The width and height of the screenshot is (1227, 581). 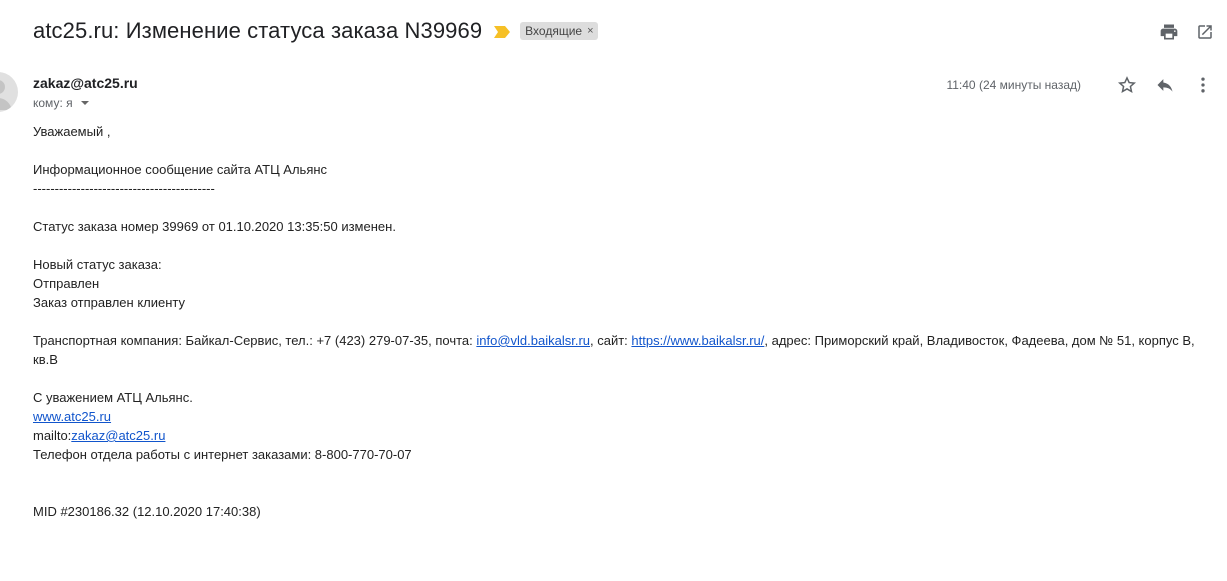 What do you see at coordinates (1203, 85) in the screenshot?
I see `more-vert-icon` at bounding box center [1203, 85].